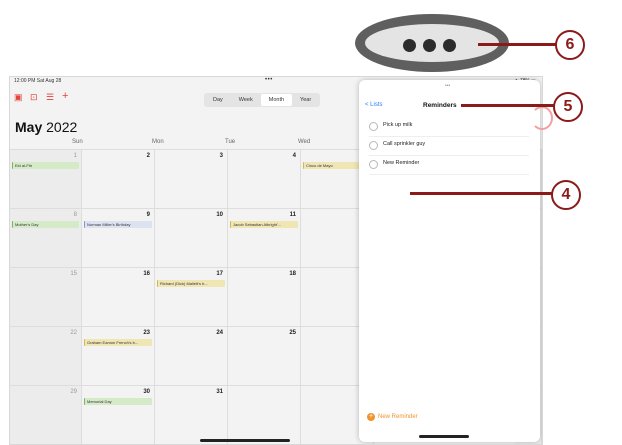 This screenshot has height=445, width=622. Describe the element at coordinates (371, 417) in the screenshot. I see `add-circle-icon: +` at that location.